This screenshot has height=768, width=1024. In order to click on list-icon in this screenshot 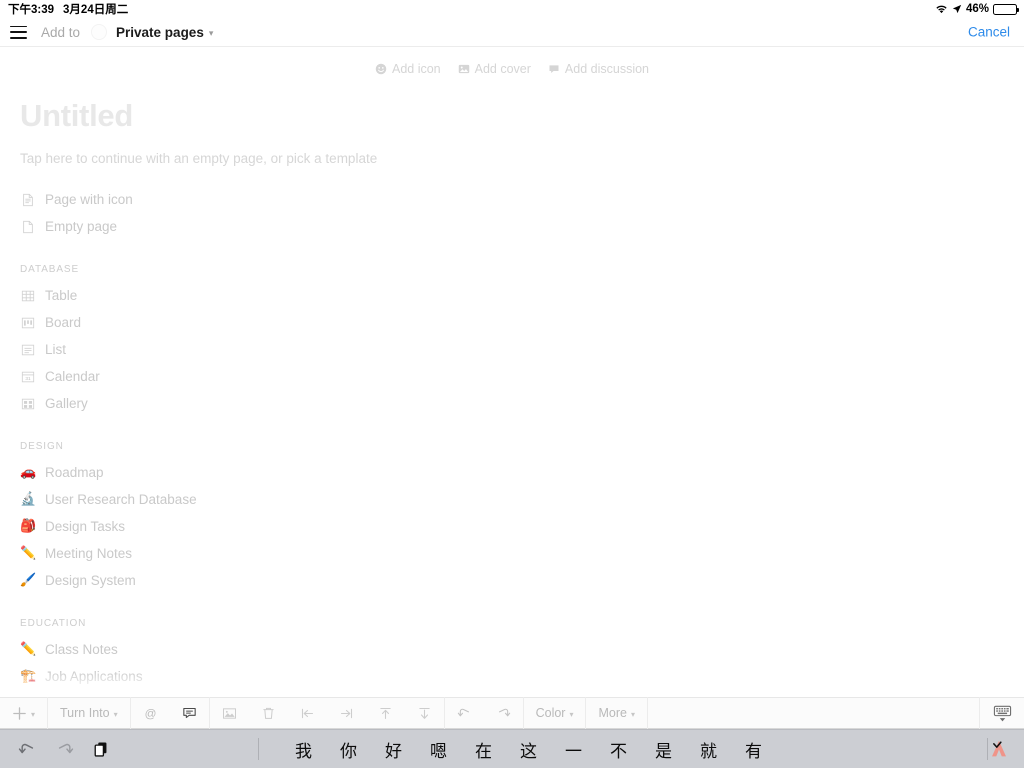, I will do `click(27, 349)`.